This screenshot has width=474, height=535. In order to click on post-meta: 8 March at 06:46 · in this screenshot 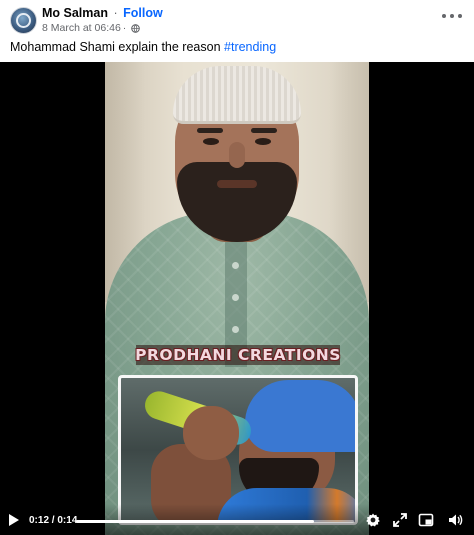, I will do `click(91, 28)`.